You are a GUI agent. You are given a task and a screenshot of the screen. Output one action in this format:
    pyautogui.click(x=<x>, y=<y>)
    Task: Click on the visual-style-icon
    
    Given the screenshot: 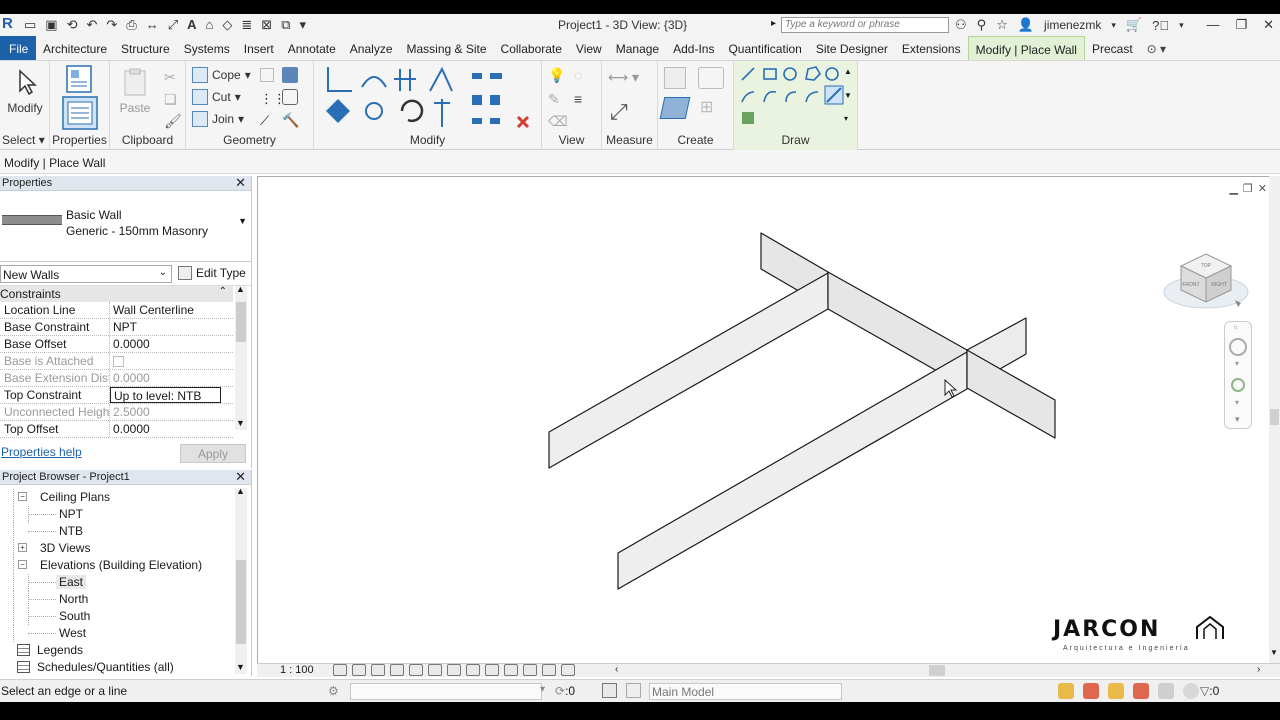 What is the action you would take?
    pyautogui.click(x=359, y=670)
    